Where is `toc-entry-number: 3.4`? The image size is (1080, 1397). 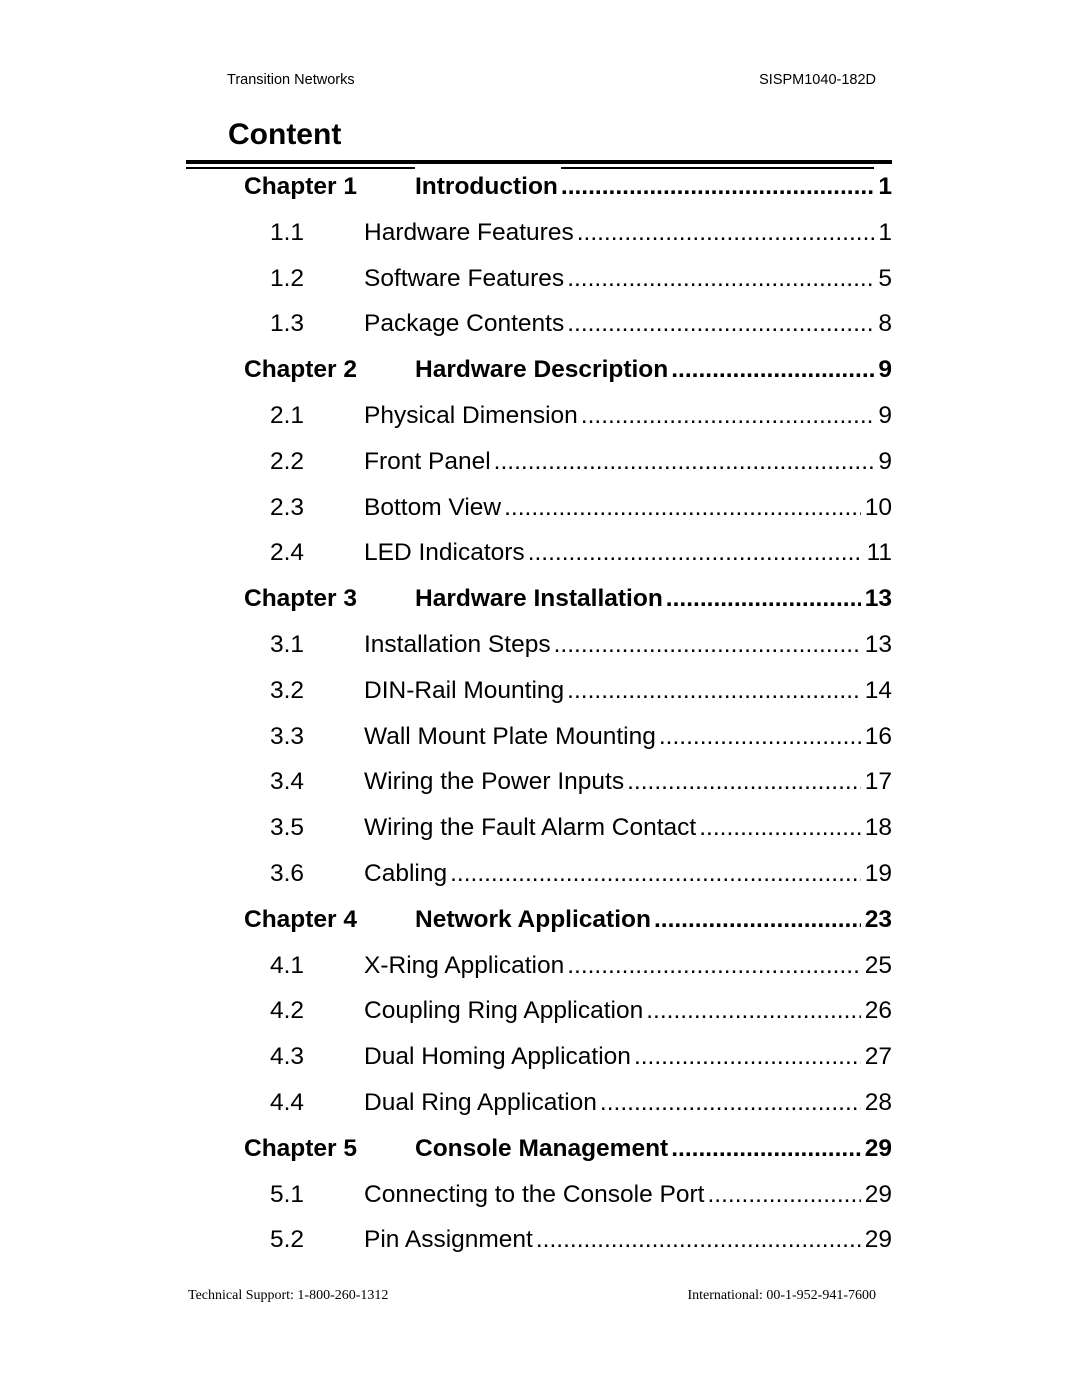
toc-entry-number: 3.4 is located at coordinates (287, 782).